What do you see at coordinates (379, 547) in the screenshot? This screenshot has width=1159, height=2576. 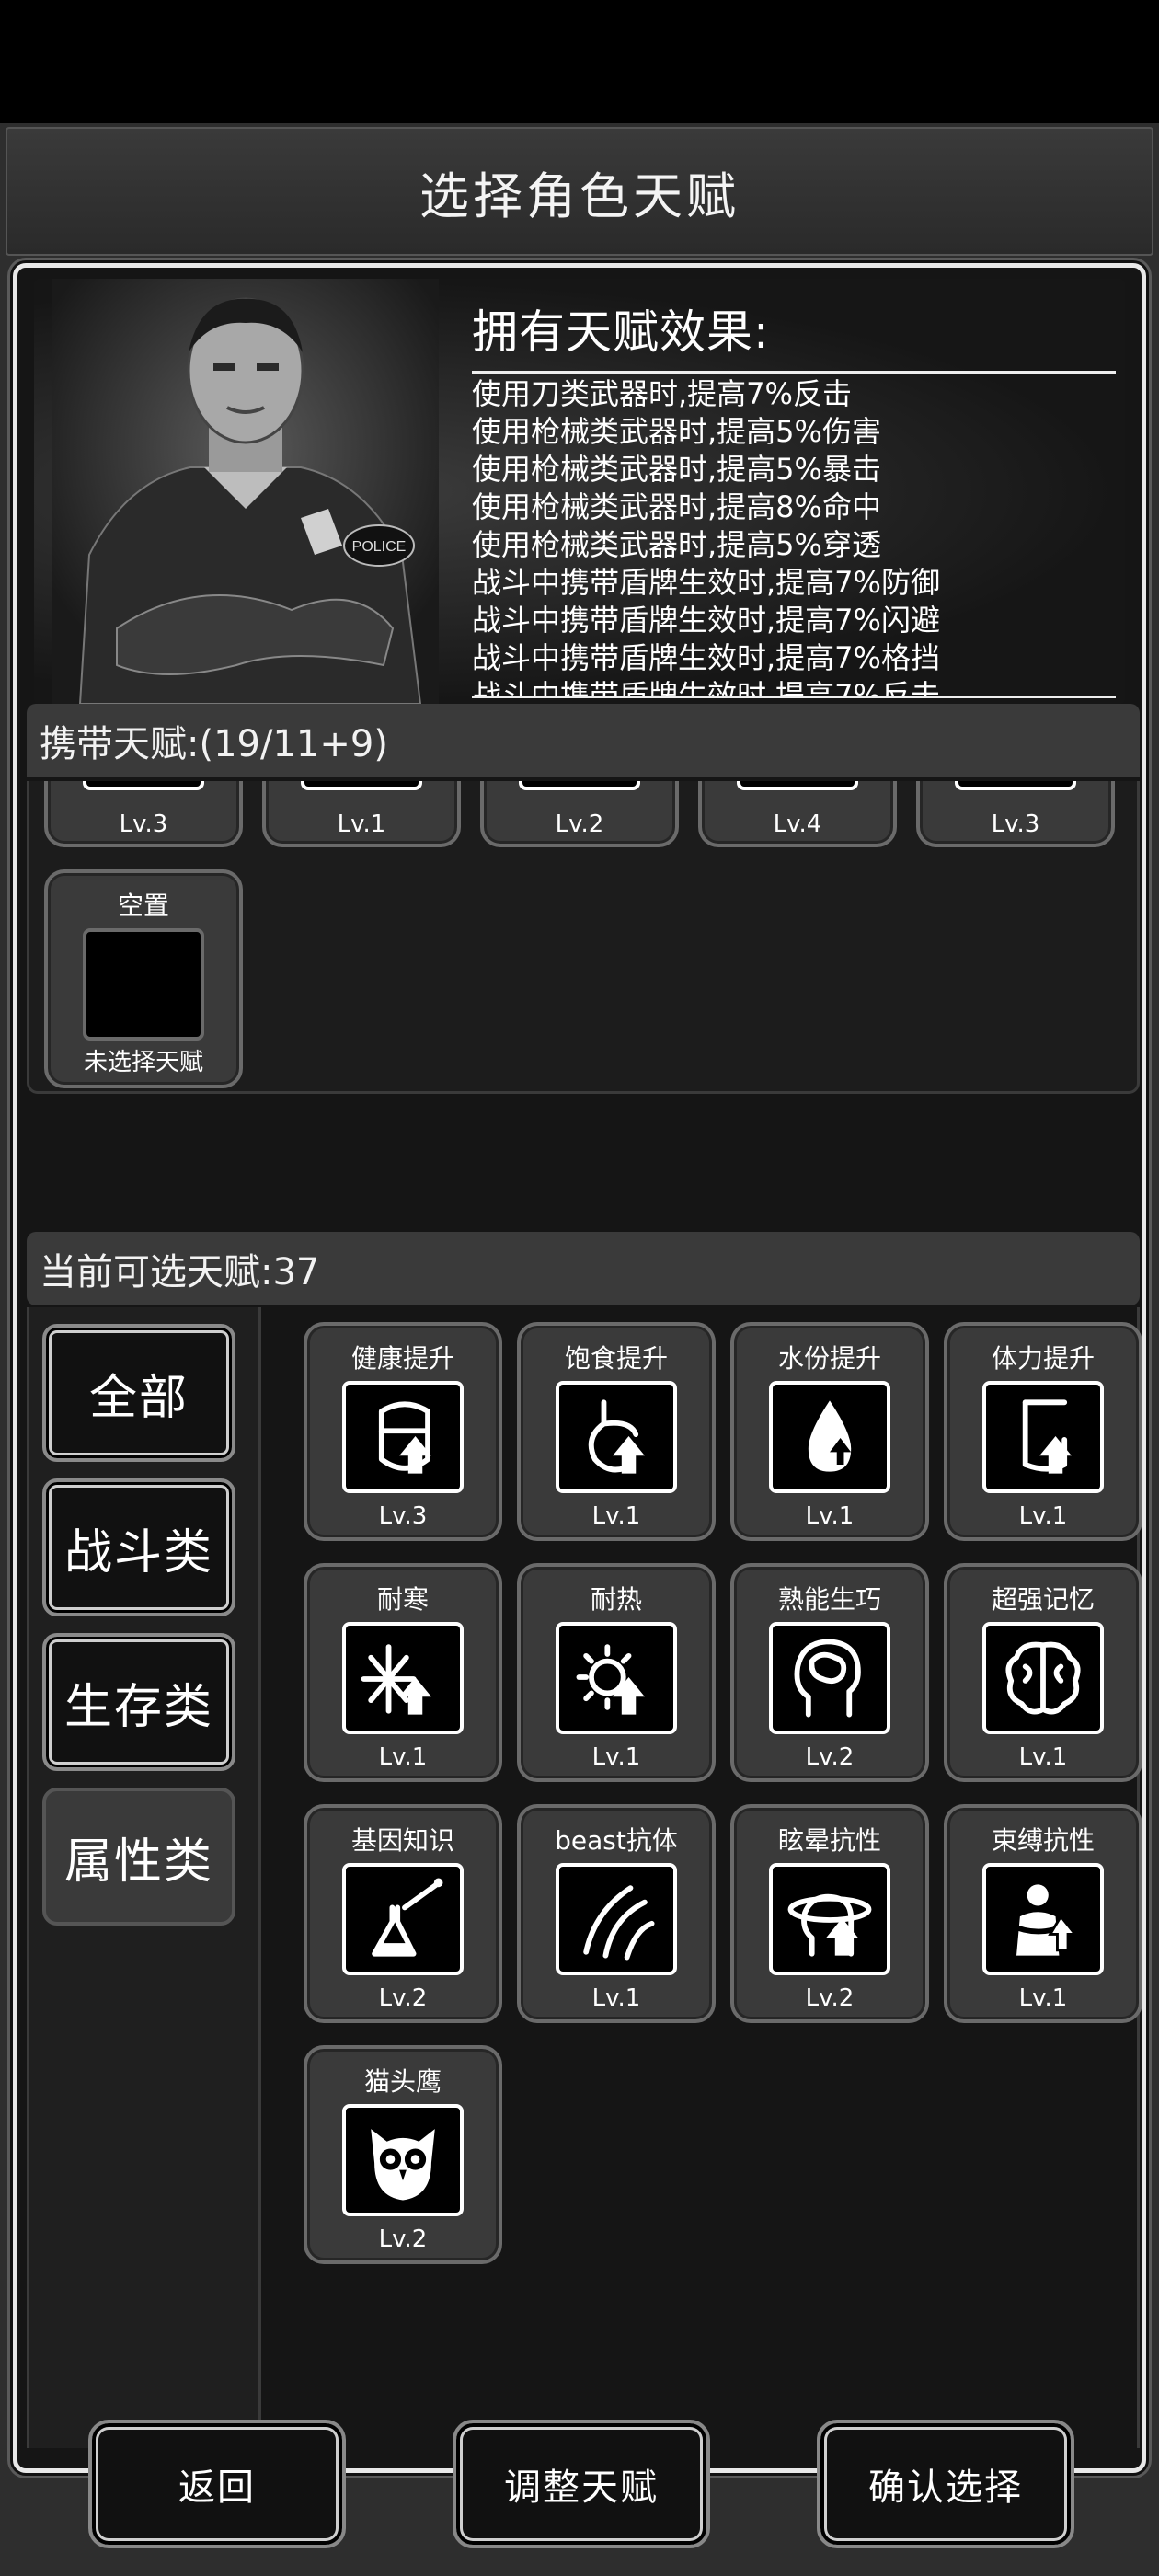 I see `police-patch: POLICE` at bounding box center [379, 547].